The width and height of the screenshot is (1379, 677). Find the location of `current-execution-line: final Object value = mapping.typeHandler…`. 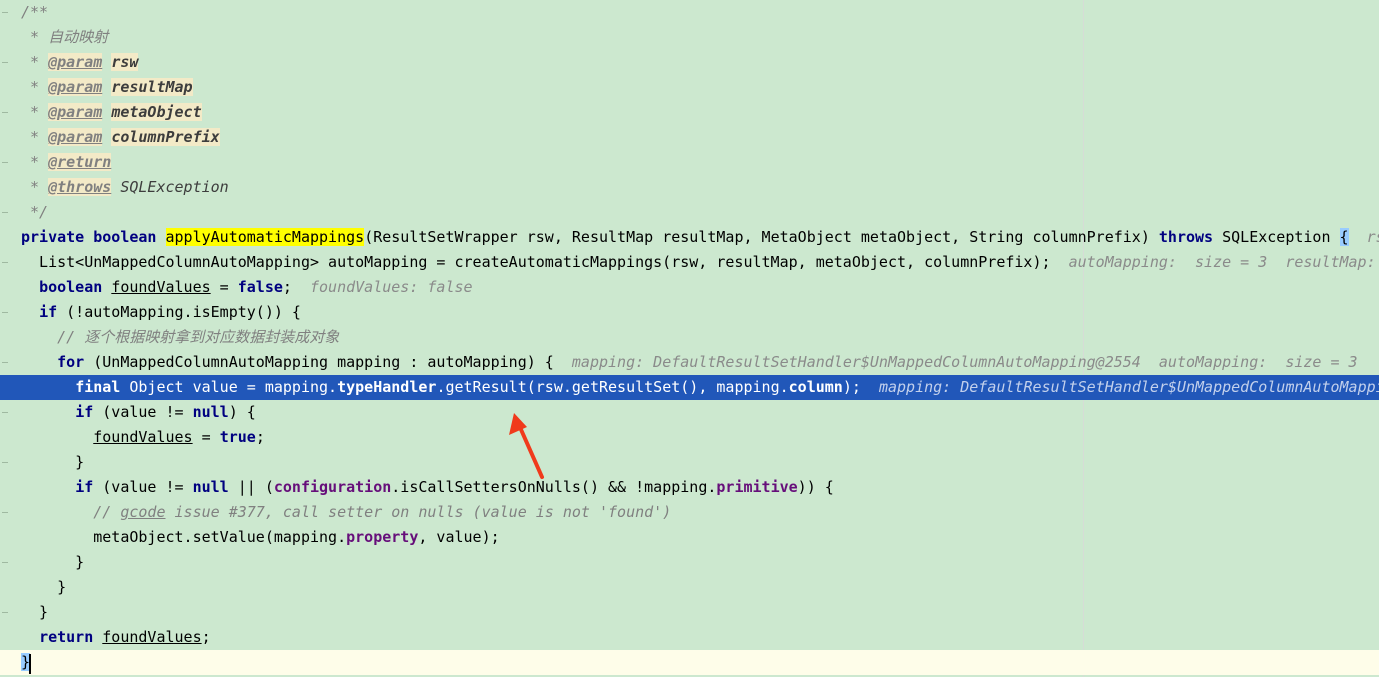

current-execution-line: final Object value = mapping.typeHandler… is located at coordinates (689, 387).